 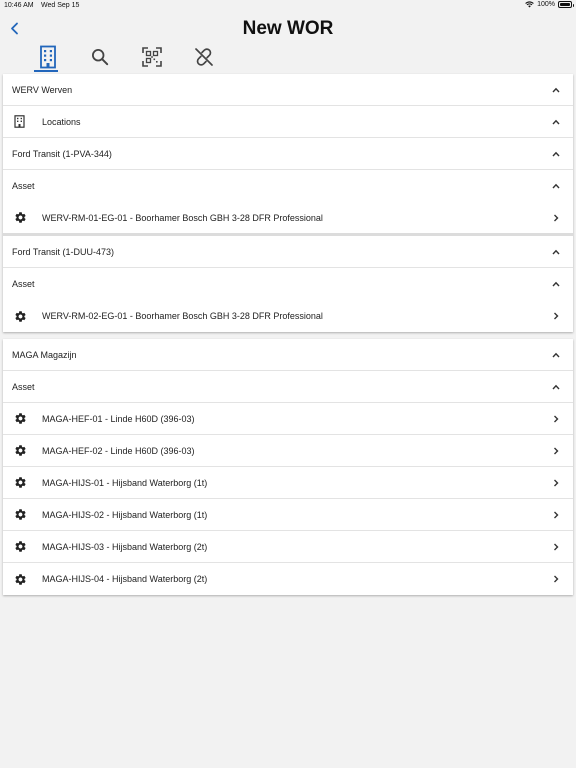 What do you see at coordinates (61, 121) in the screenshot?
I see `row-label: Locations` at bounding box center [61, 121].